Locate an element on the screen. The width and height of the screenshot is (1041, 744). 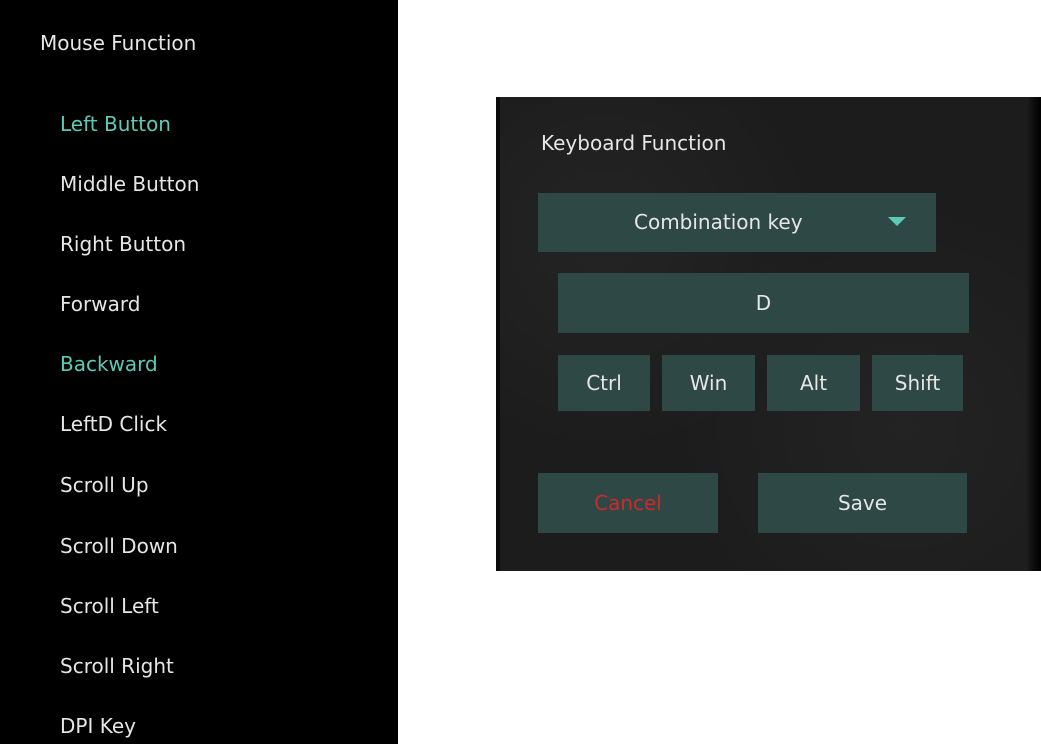
key-input-value: D is located at coordinates (763, 303).